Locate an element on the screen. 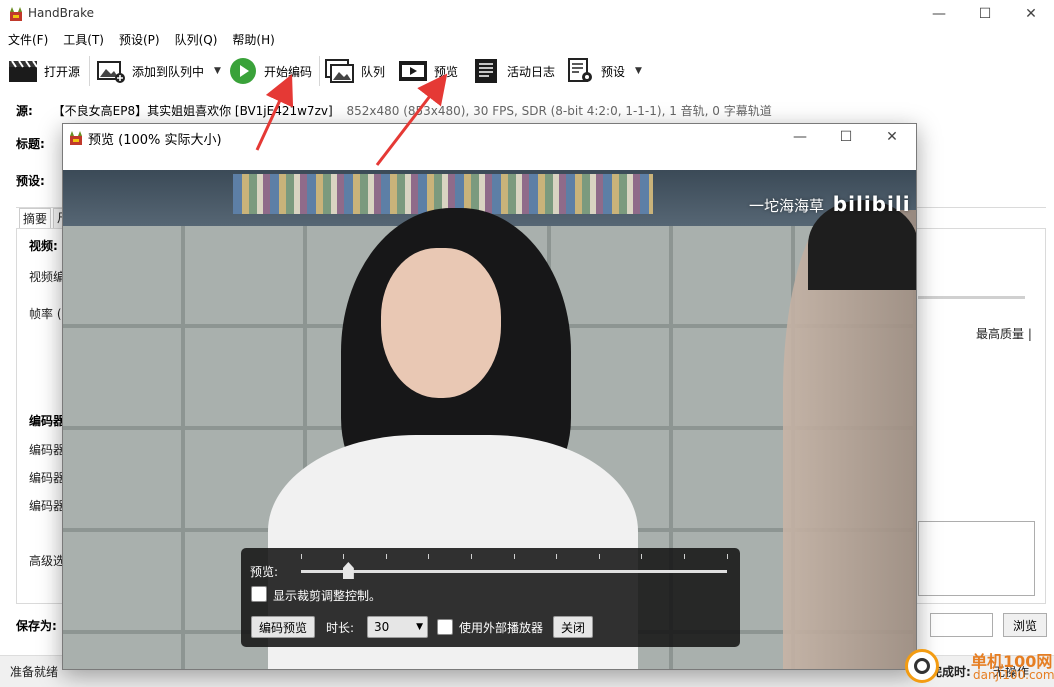 The height and width of the screenshot is (687, 1054). preview-button: 预览 is located at coordinates (428, 71).